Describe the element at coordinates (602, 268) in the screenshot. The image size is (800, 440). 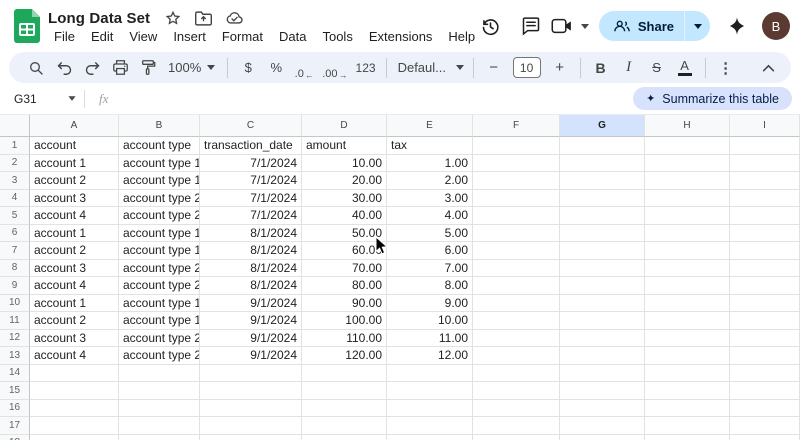
I see `cell-G8` at that location.